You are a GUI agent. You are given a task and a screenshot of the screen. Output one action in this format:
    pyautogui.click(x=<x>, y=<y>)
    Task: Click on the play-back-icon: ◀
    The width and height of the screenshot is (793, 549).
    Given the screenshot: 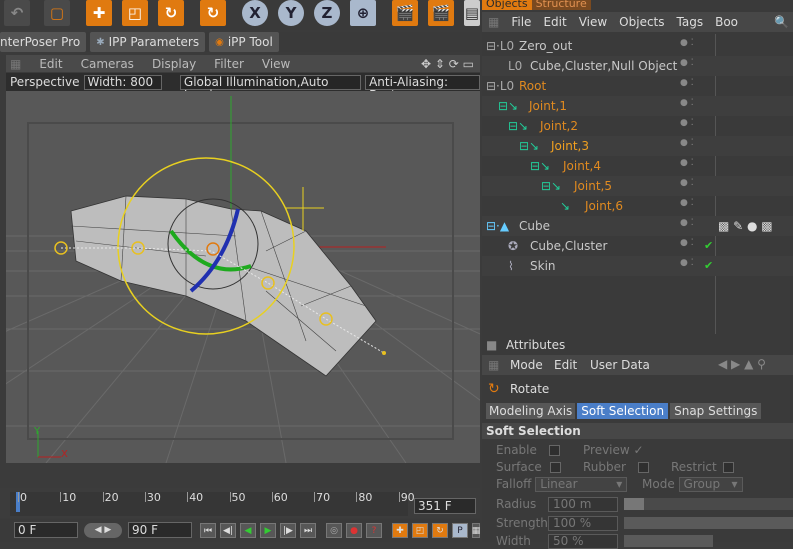 What is the action you would take?
    pyautogui.click(x=248, y=530)
    